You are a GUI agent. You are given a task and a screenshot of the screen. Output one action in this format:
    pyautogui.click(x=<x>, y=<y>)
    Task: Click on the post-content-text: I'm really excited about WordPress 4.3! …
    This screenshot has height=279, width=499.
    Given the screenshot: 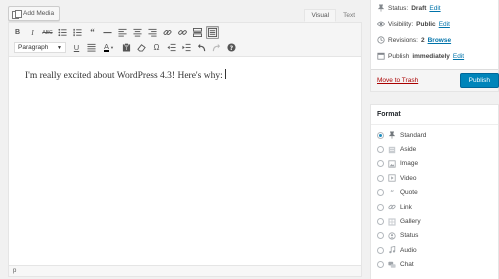 What is the action you would take?
    pyautogui.click(x=124, y=76)
    